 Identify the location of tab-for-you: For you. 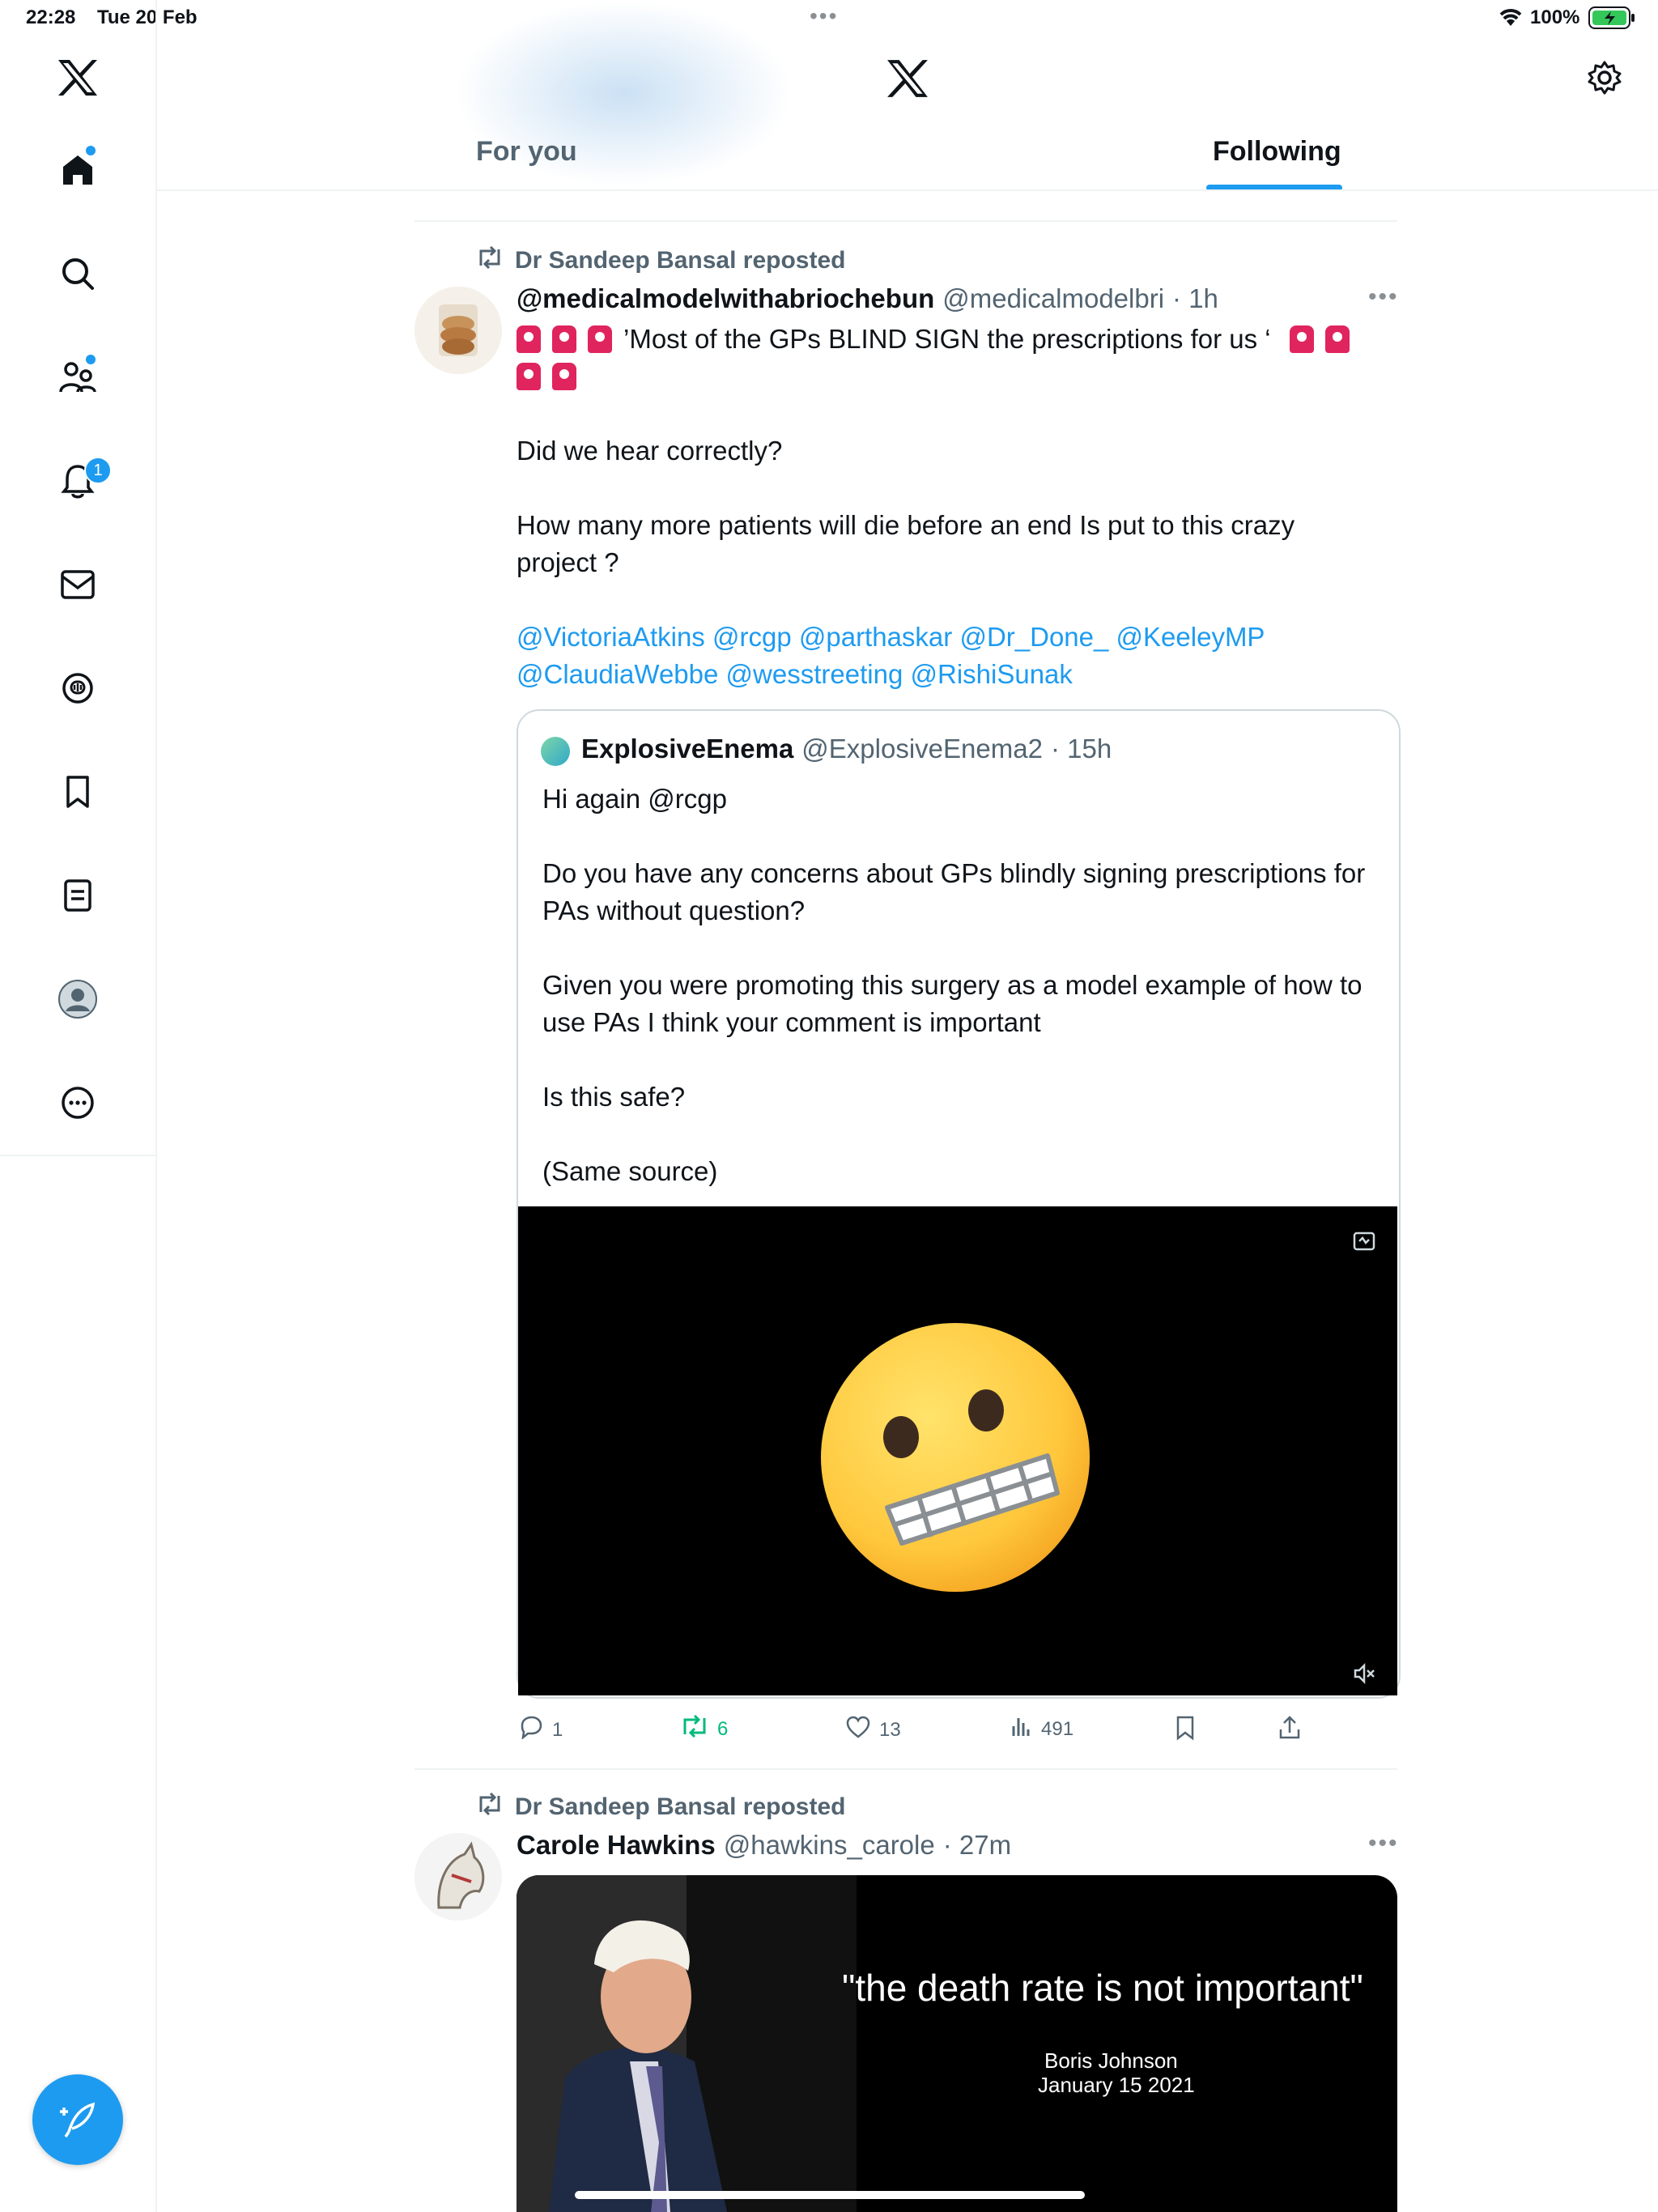
(526, 152).